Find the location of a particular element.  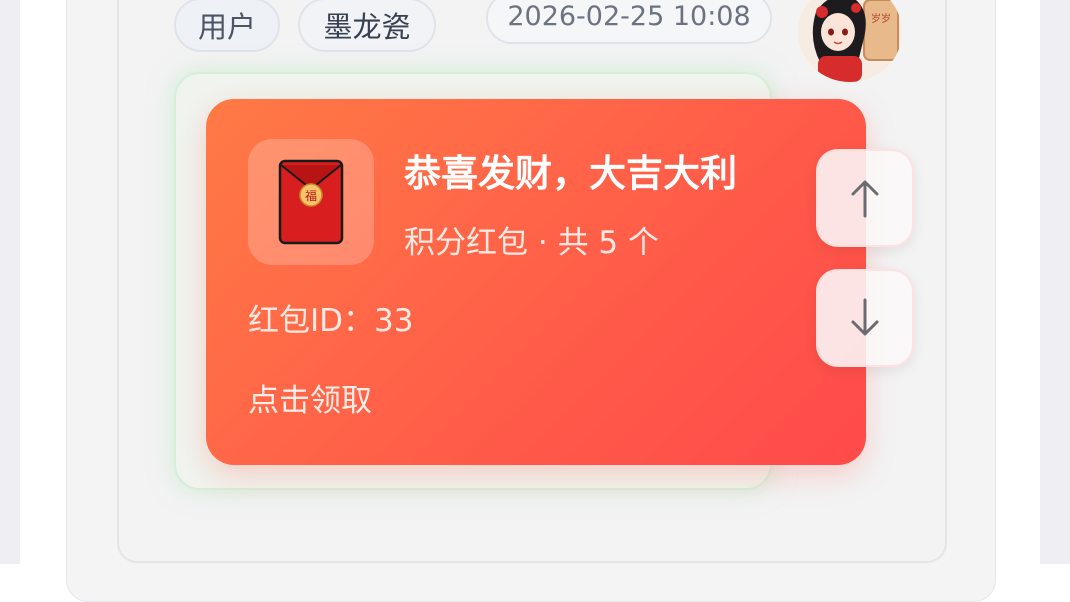

right-margin is located at coordinates (1055, 282).